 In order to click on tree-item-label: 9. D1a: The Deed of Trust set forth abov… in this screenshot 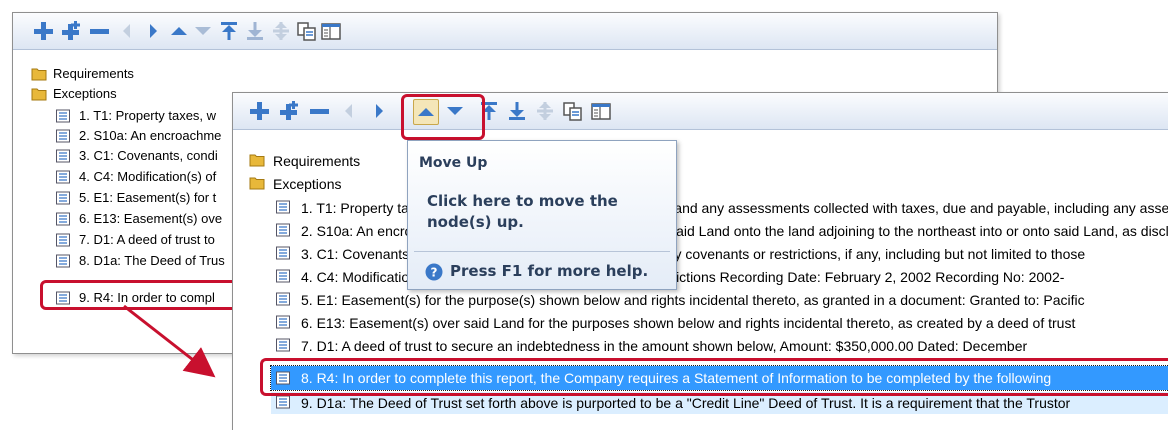, I will do `click(686, 403)`.